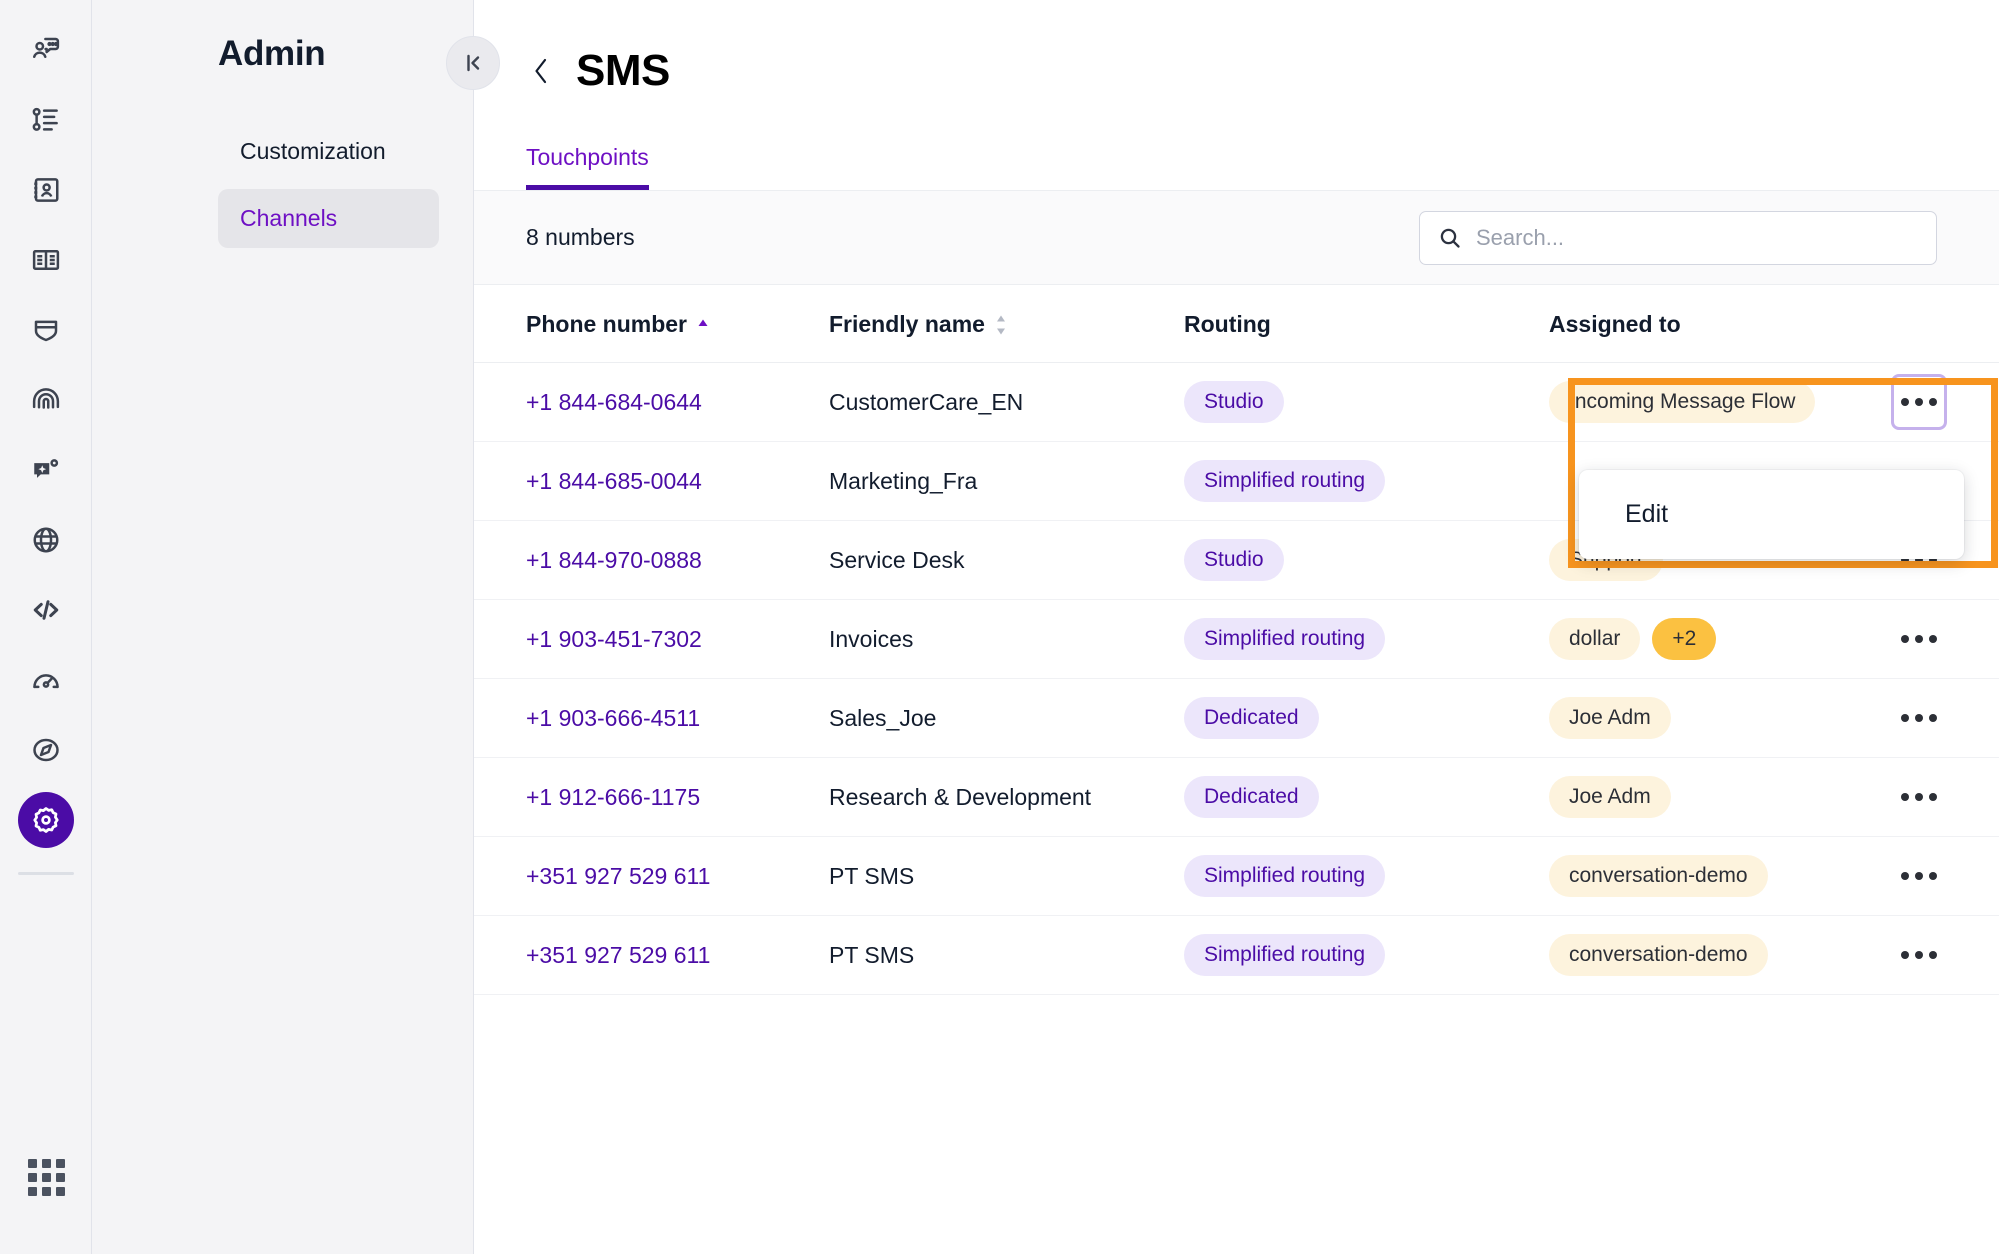 The width and height of the screenshot is (1999, 1254). What do you see at coordinates (580, 237) in the screenshot?
I see `numbers-count: 8 numbers` at bounding box center [580, 237].